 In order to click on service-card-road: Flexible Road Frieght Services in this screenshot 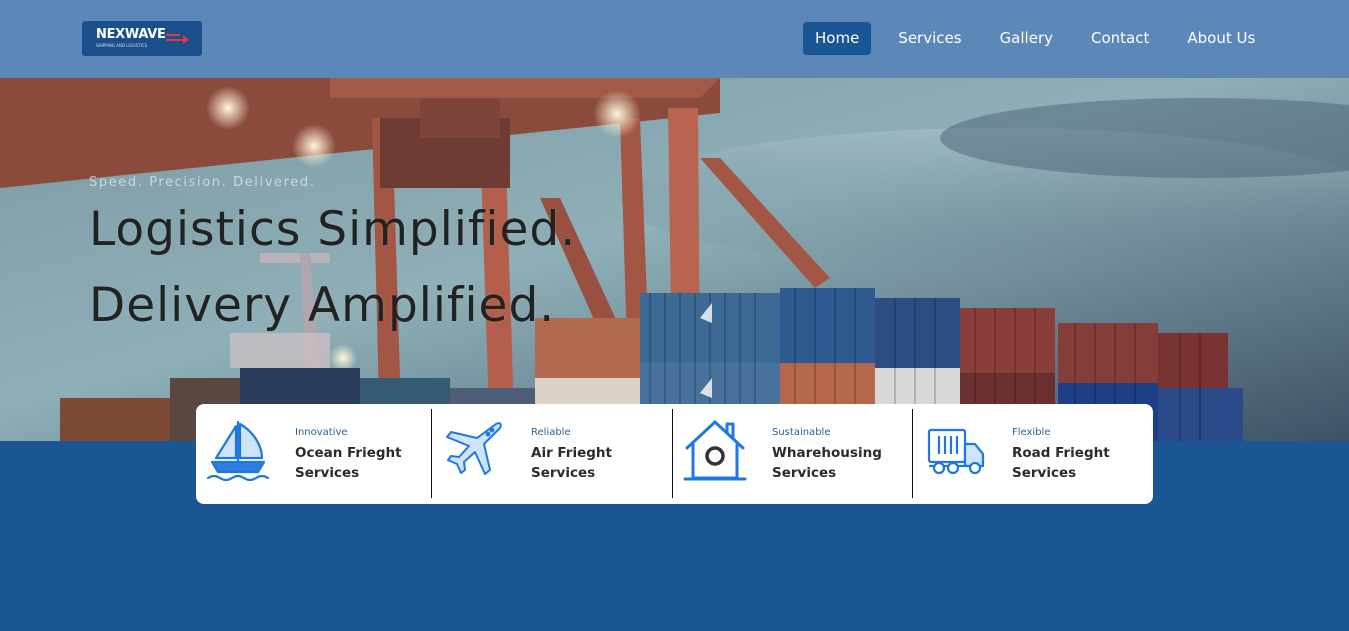, I will do `click(1033, 454)`.